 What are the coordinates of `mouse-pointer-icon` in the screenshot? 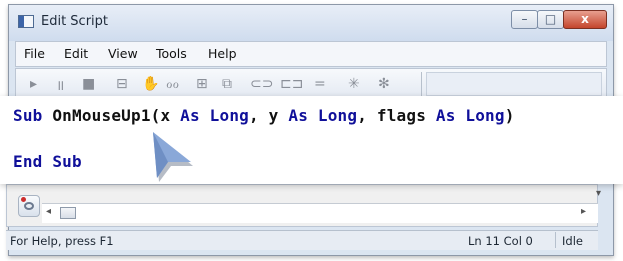 It's located at (173, 157).